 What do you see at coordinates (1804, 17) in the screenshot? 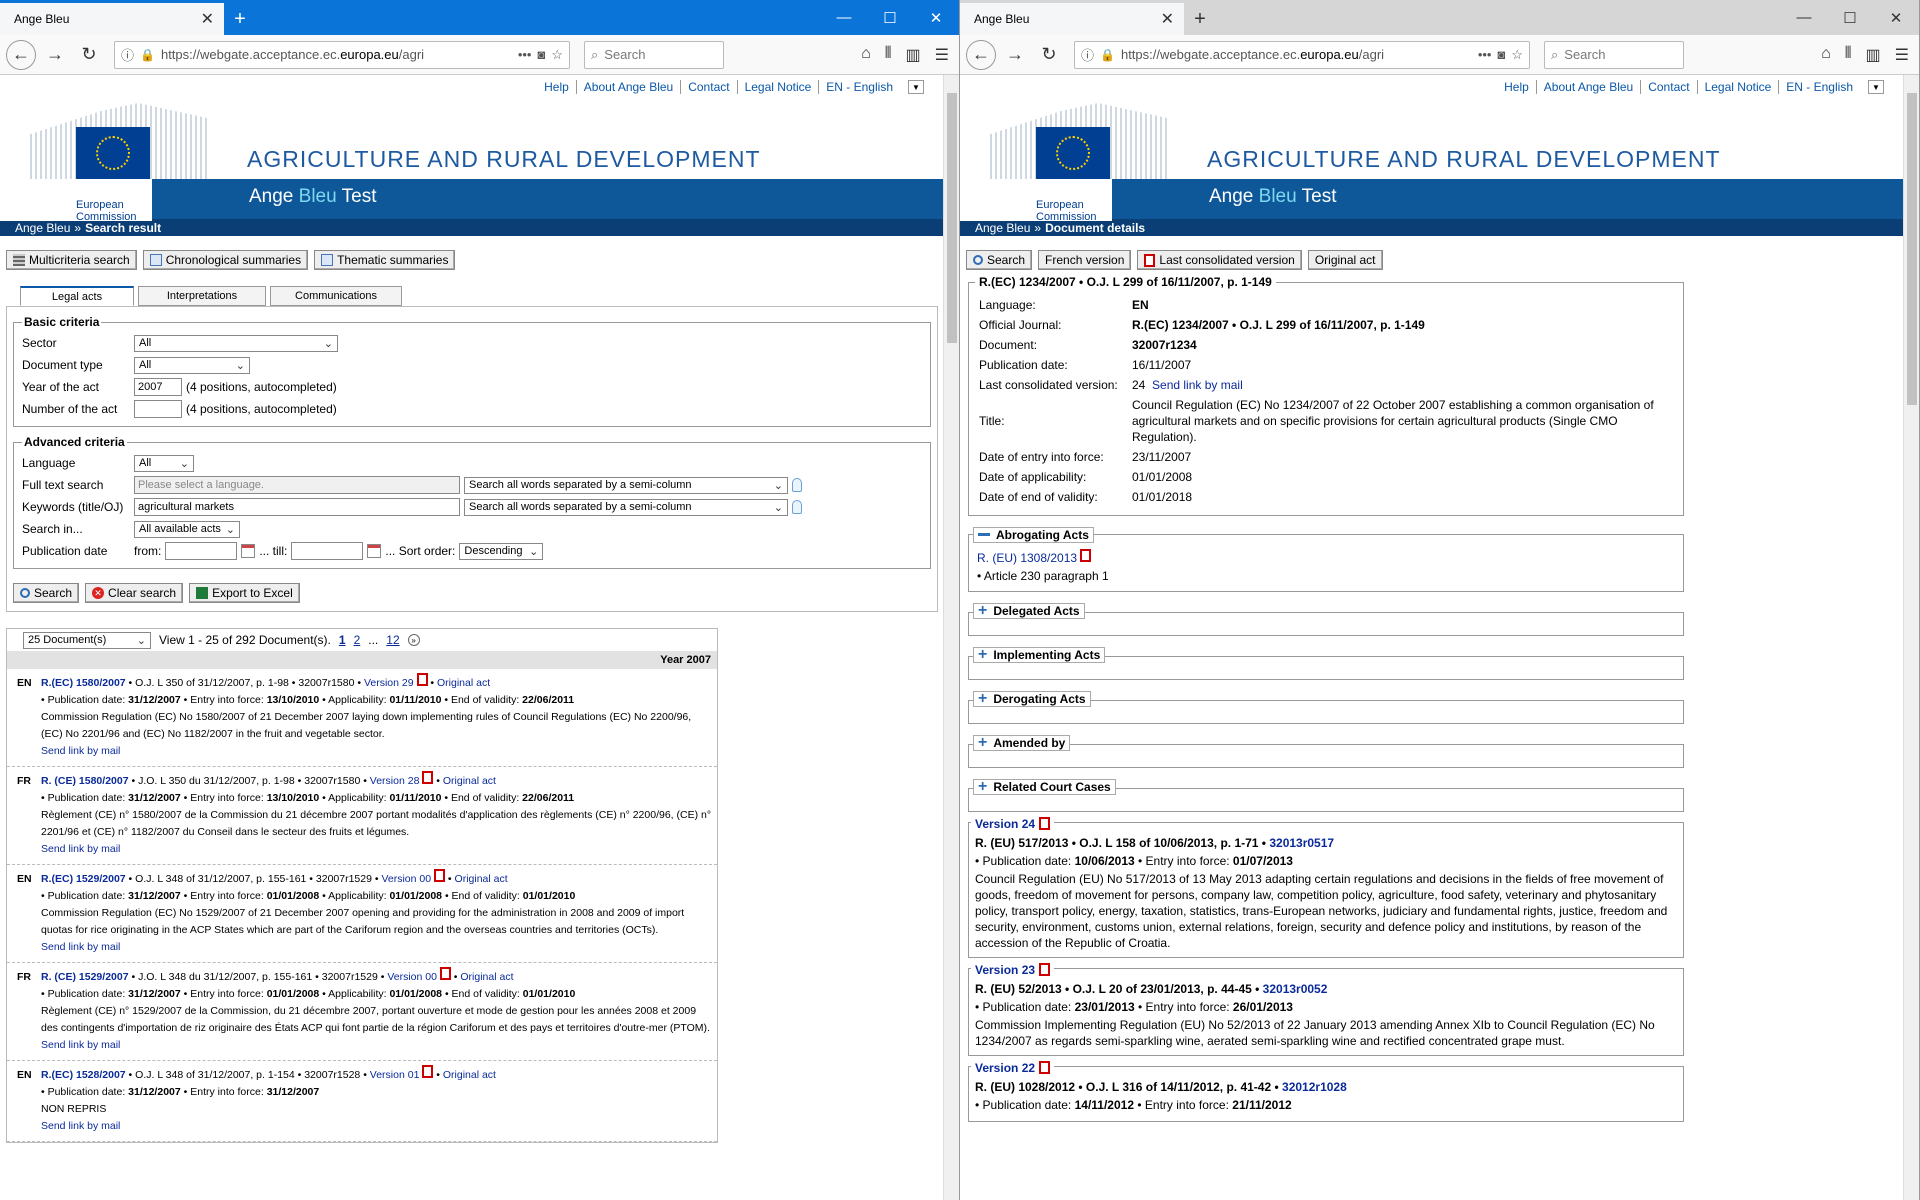
I see `minimize-icon: —` at bounding box center [1804, 17].